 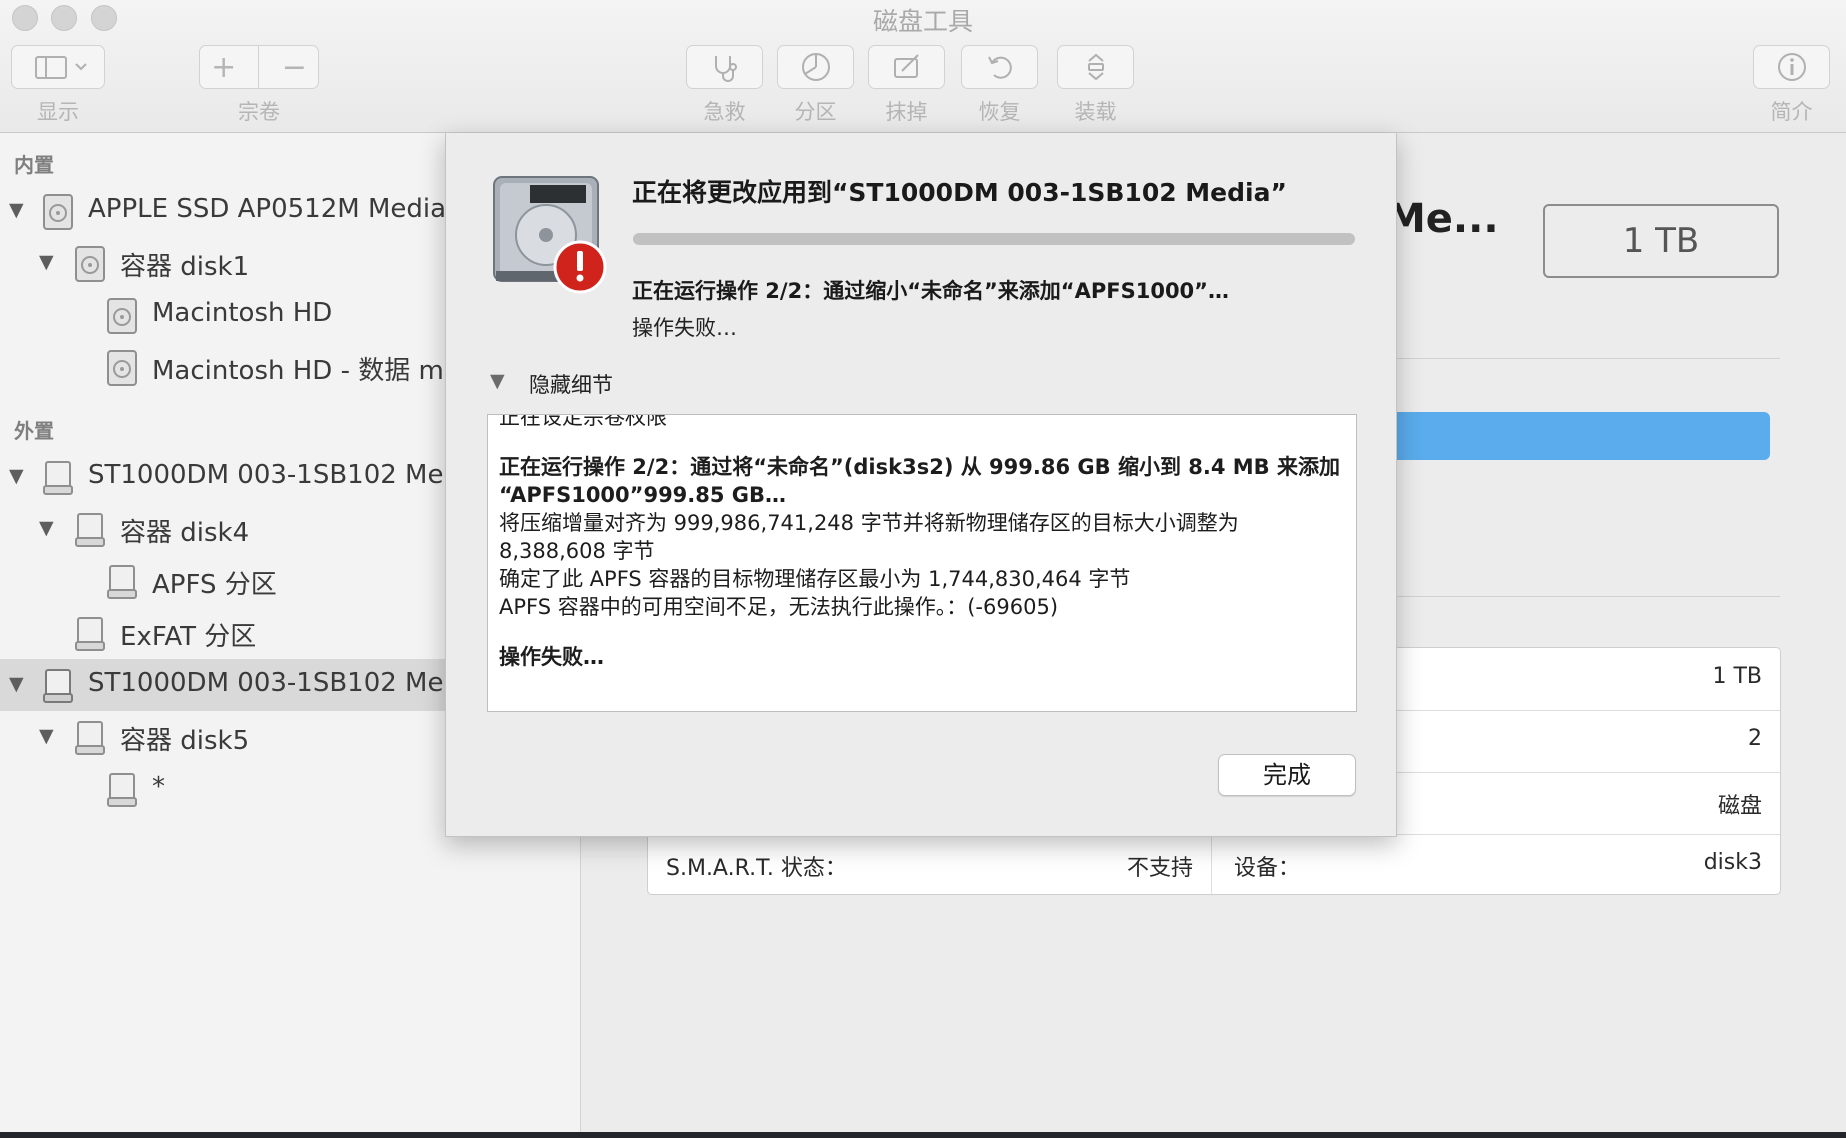 I want to click on first-aid-label: 急救, so click(x=724, y=112).